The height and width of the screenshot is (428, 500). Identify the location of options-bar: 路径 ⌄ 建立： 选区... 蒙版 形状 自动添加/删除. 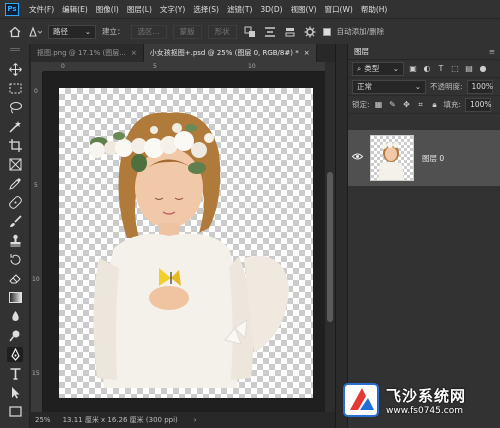
(250, 31).